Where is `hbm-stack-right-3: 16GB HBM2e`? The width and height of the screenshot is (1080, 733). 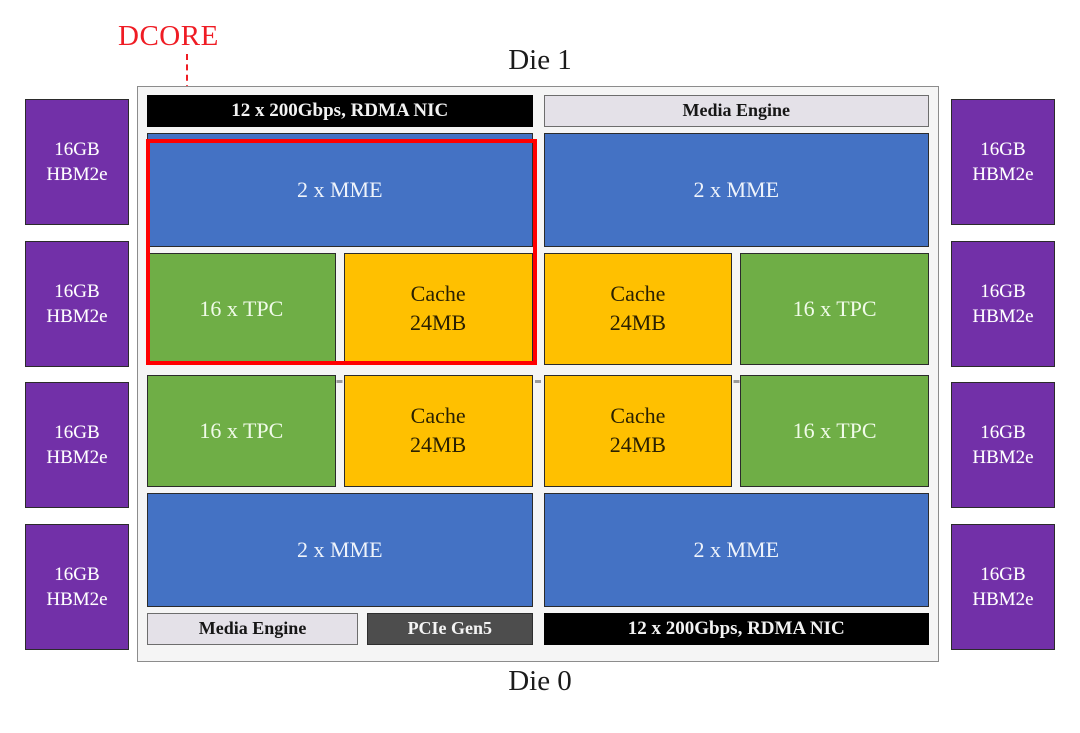 hbm-stack-right-3: 16GB HBM2e is located at coordinates (1003, 445).